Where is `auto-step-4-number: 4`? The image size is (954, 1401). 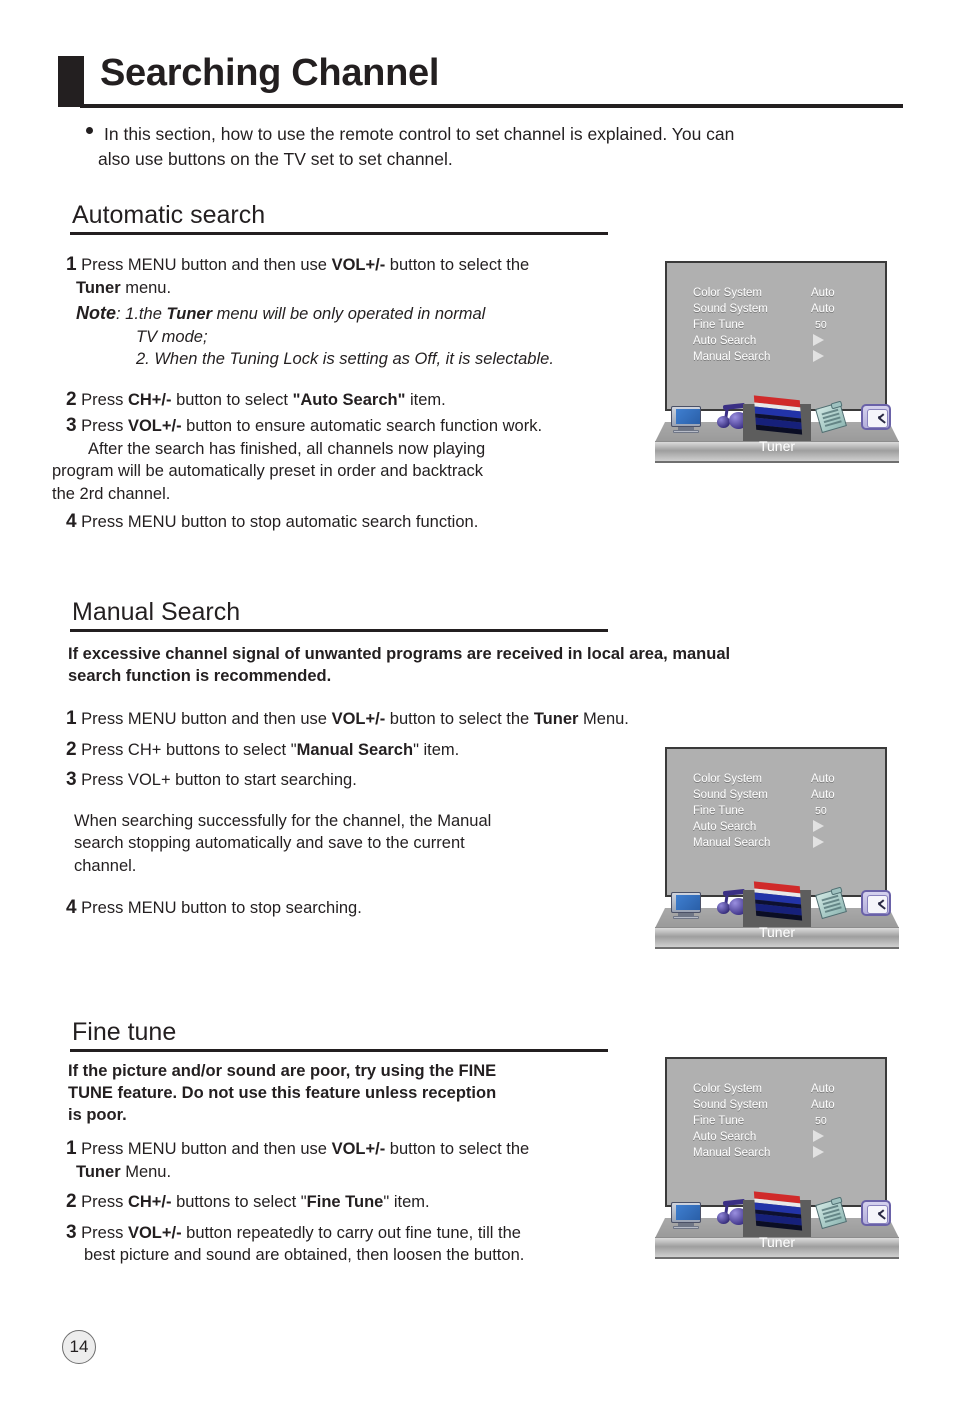
auto-step-4-number: 4 is located at coordinates (71, 521).